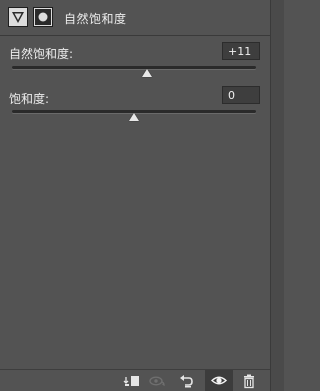  I want to click on delete-trash-icon, so click(249, 381).